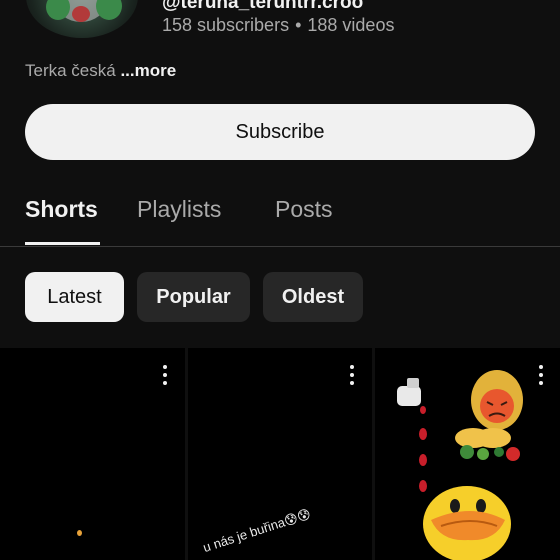  I want to click on channel-stats: 158 subscribers • 188 videos, so click(278, 25).